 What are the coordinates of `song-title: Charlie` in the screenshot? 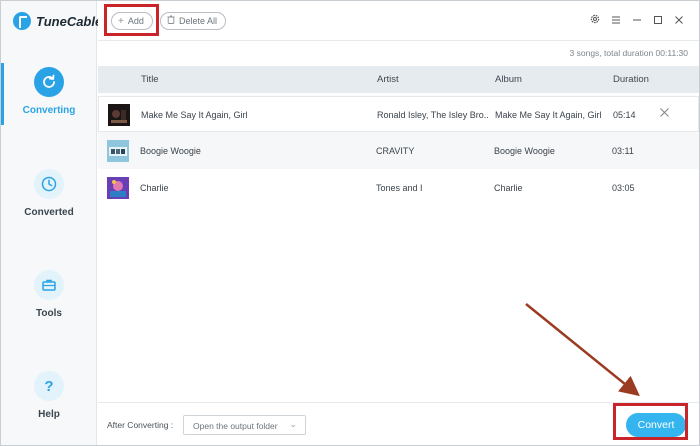 It's located at (154, 188).